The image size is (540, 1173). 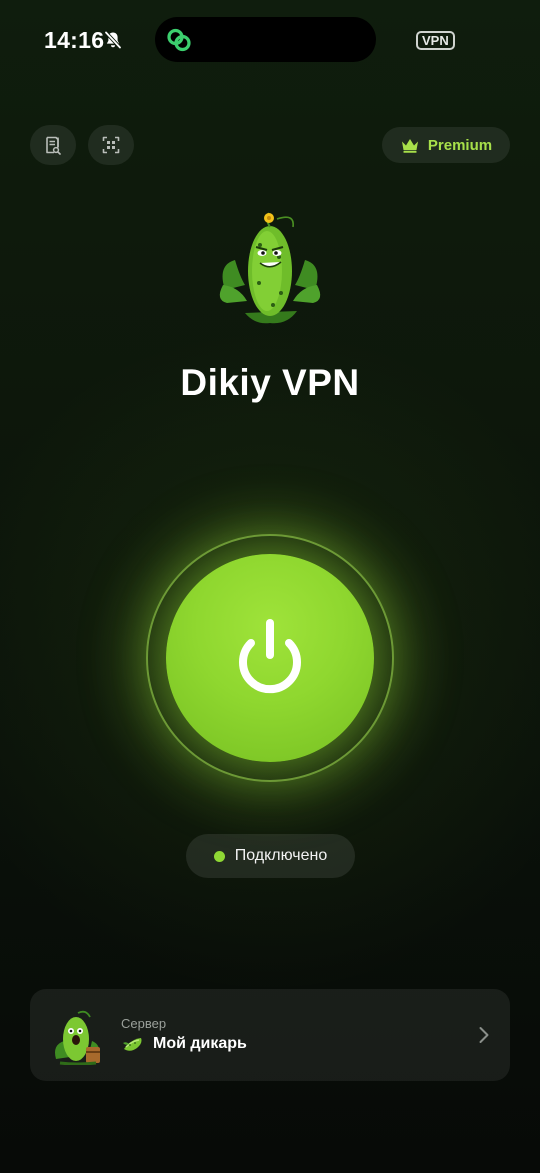 What do you see at coordinates (74, 40) in the screenshot?
I see `status-time: 14:16` at bounding box center [74, 40].